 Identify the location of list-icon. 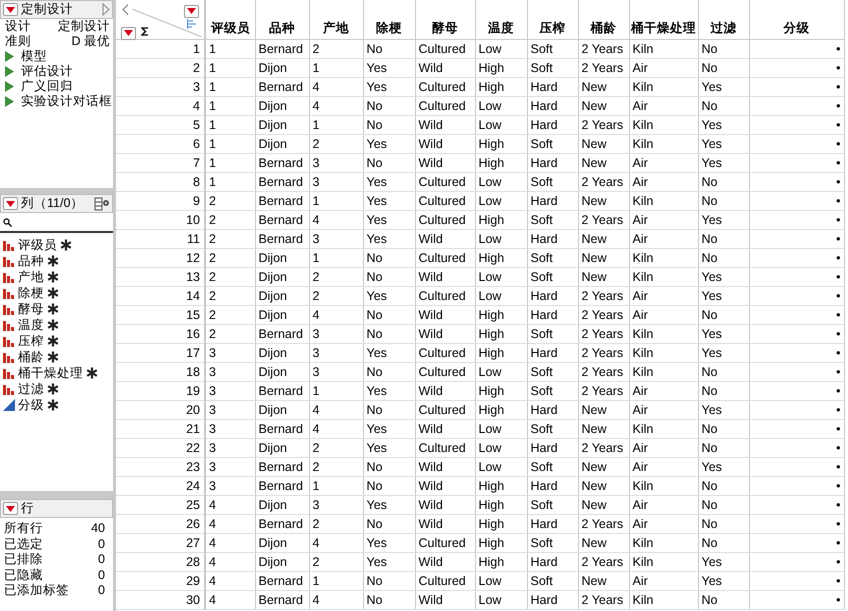
(191, 24).